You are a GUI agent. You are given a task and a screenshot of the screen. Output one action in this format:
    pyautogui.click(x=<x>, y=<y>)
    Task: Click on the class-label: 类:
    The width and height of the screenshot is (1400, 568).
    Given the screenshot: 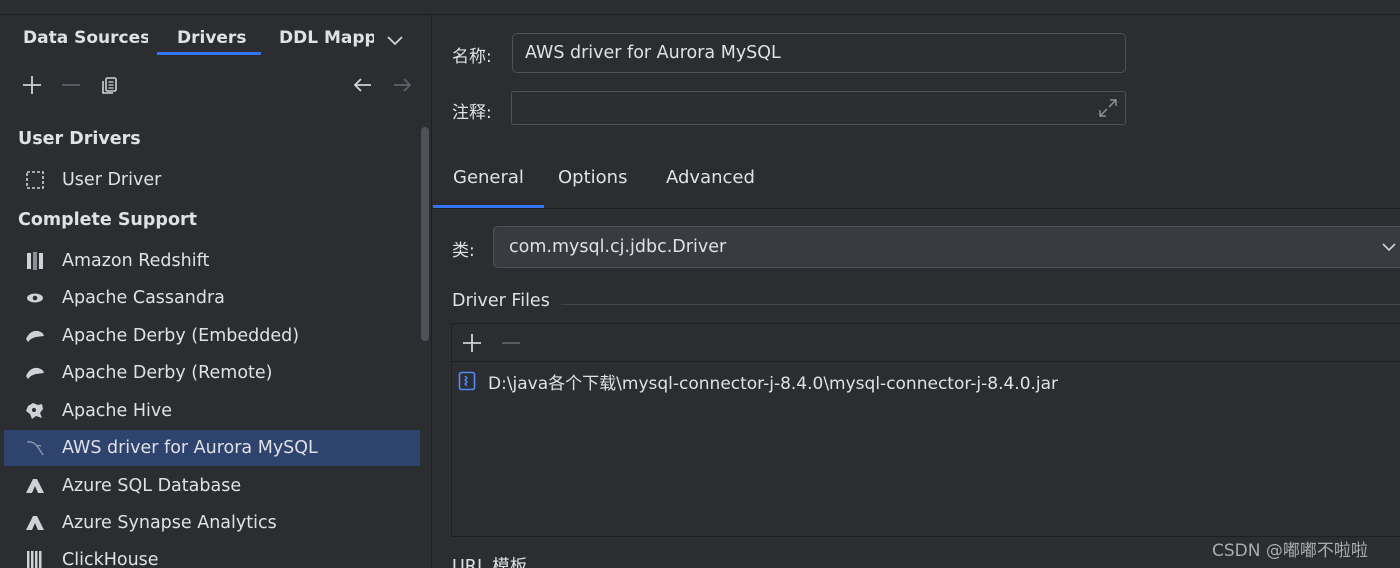 What is the action you would take?
    pyautogui.click(x=463, y=251)
    